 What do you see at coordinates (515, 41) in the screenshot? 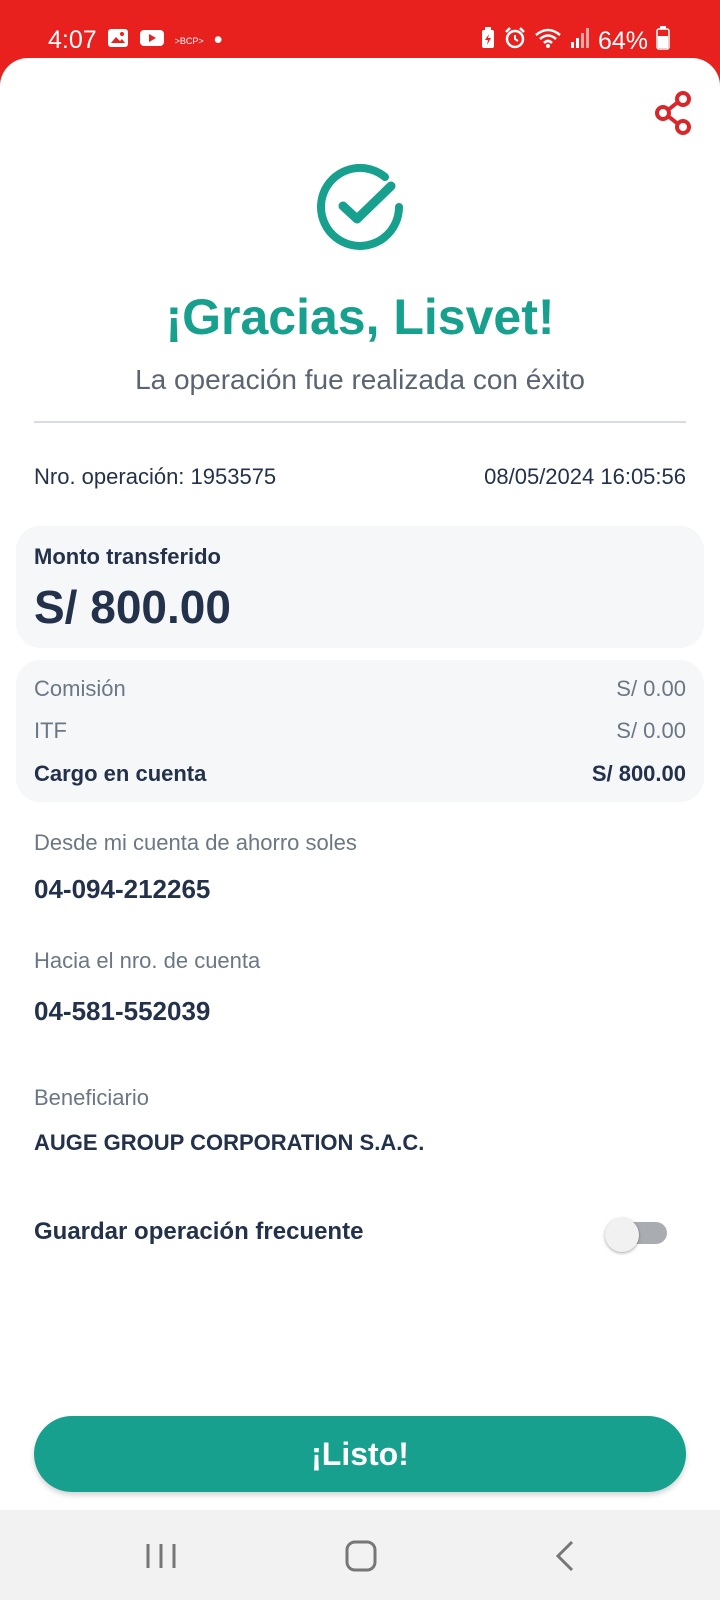
I see `alarm-icon` at bounding box center [515, 41].